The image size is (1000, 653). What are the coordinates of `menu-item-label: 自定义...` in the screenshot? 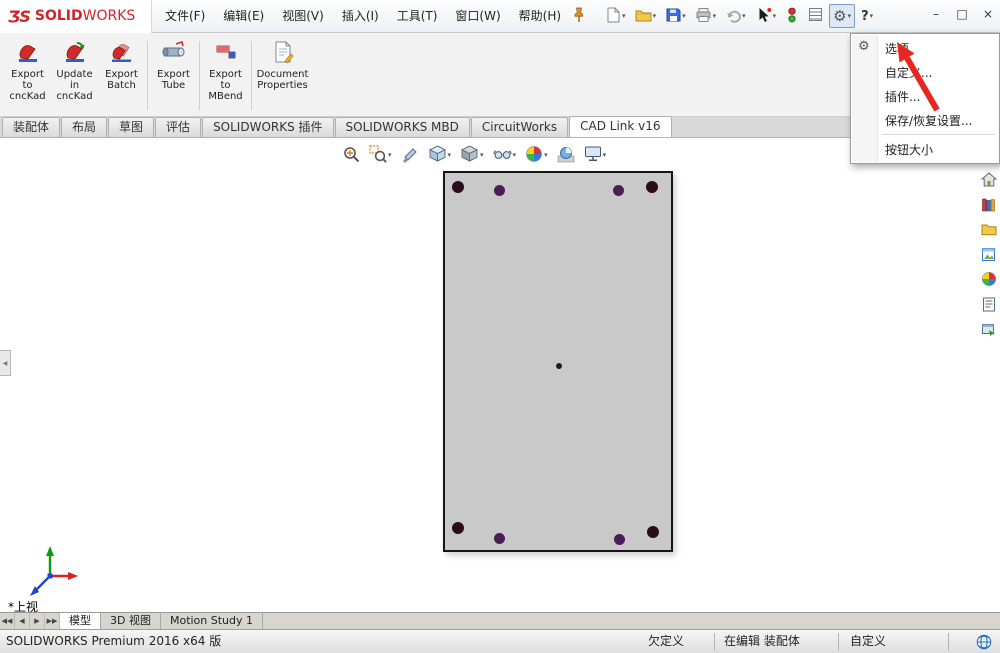 It's located at (909, 72).